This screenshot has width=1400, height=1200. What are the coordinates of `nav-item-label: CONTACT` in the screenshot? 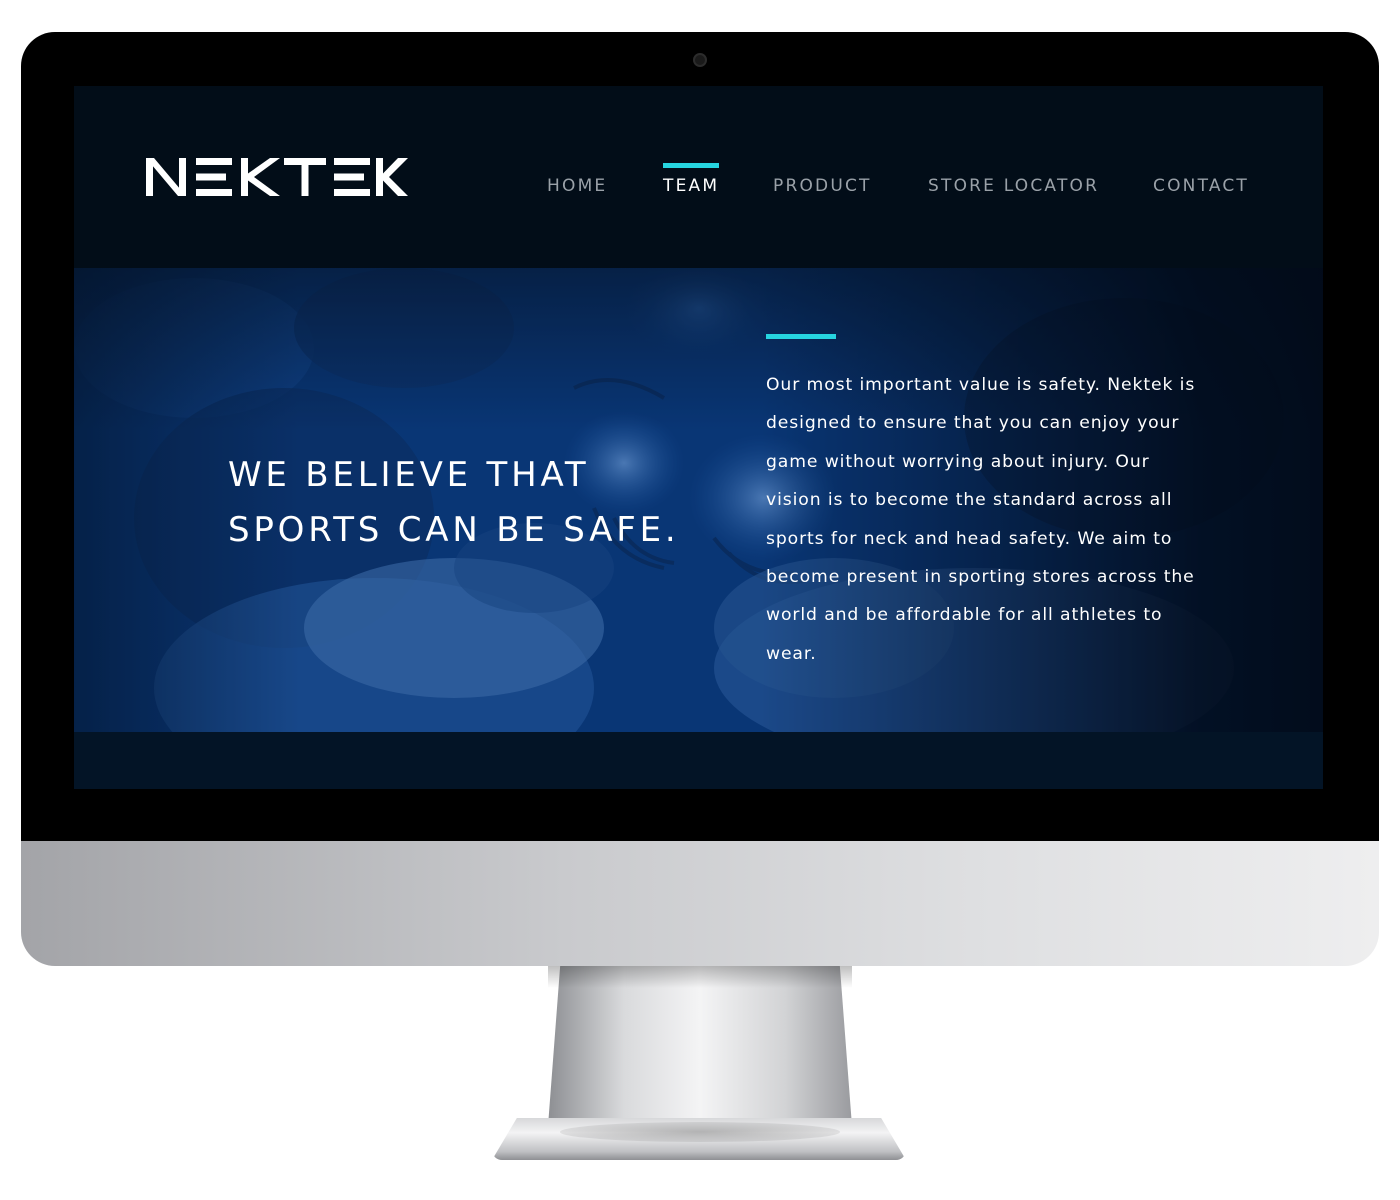 It's located at (1201, 186).